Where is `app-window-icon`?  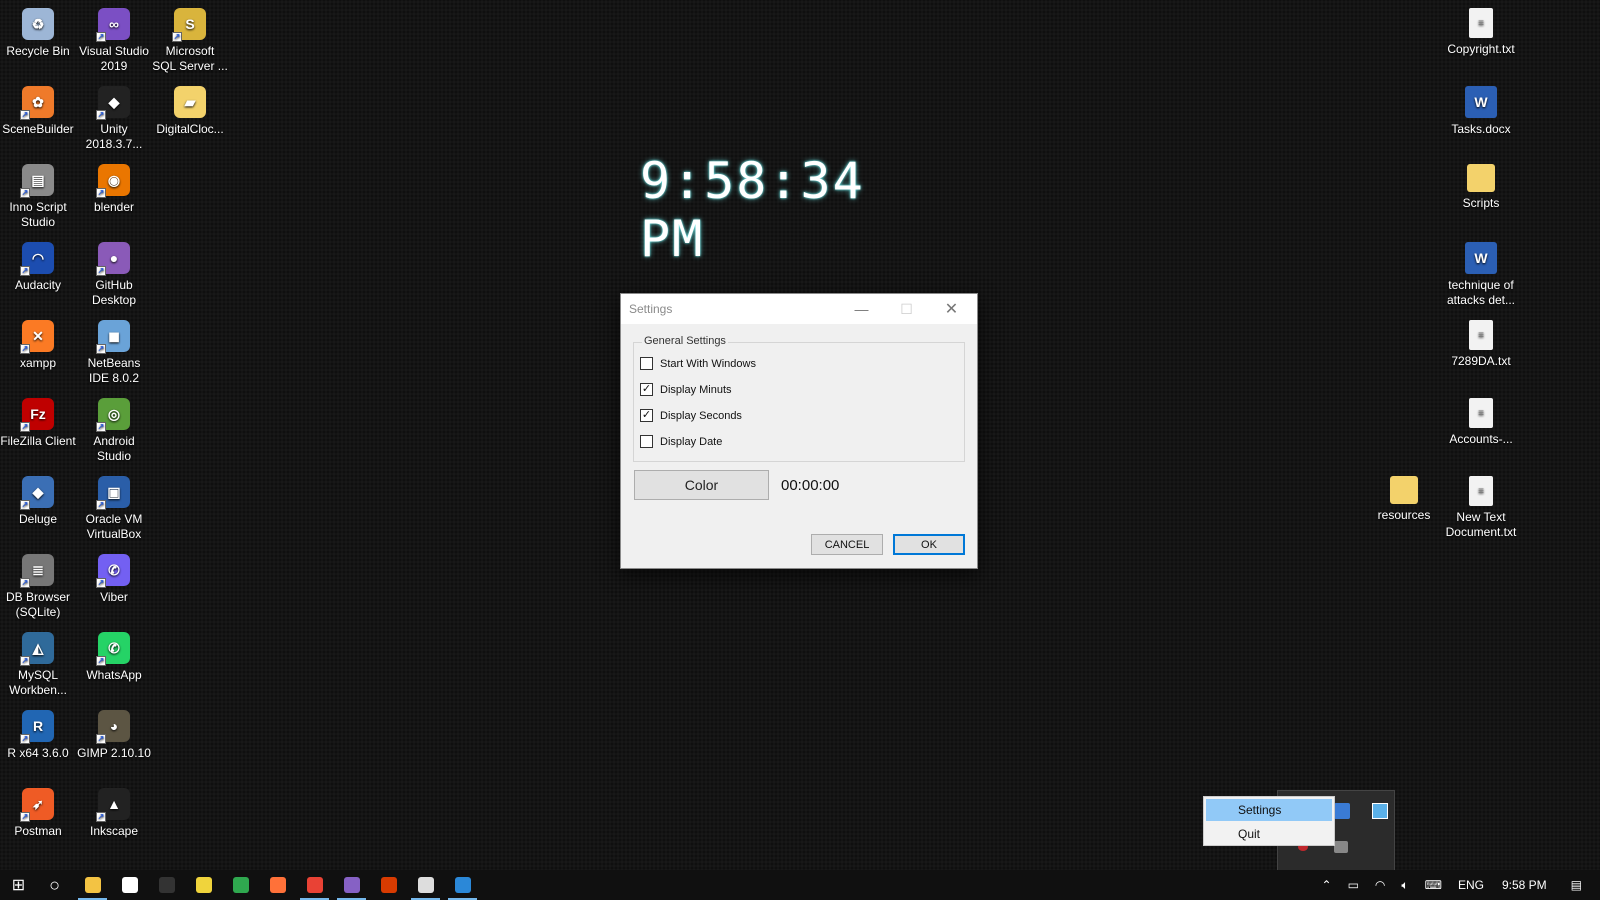
app-window-icon is located at coordinates (462, 885).